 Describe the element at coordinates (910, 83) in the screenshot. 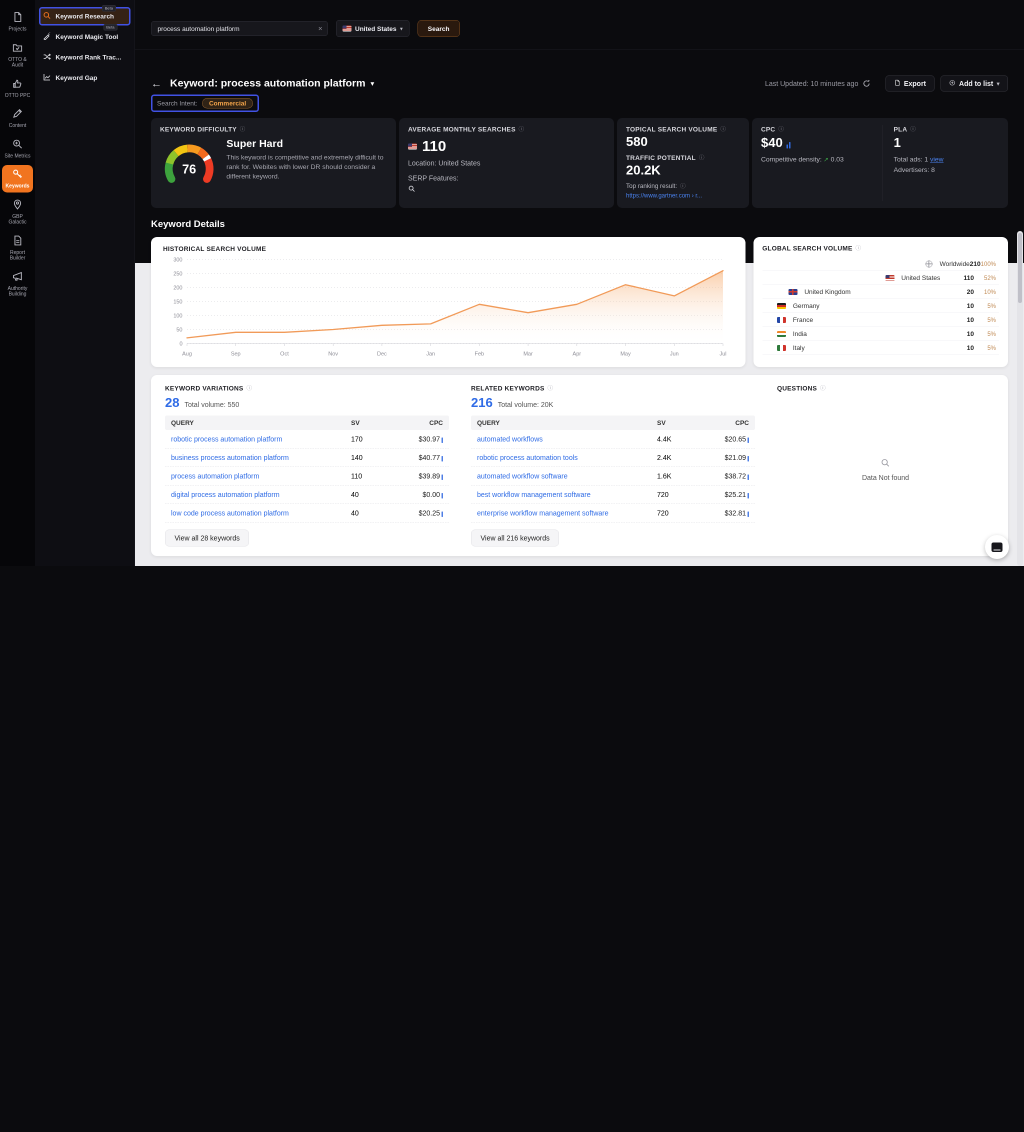

I see `export-button: Export` at that location.